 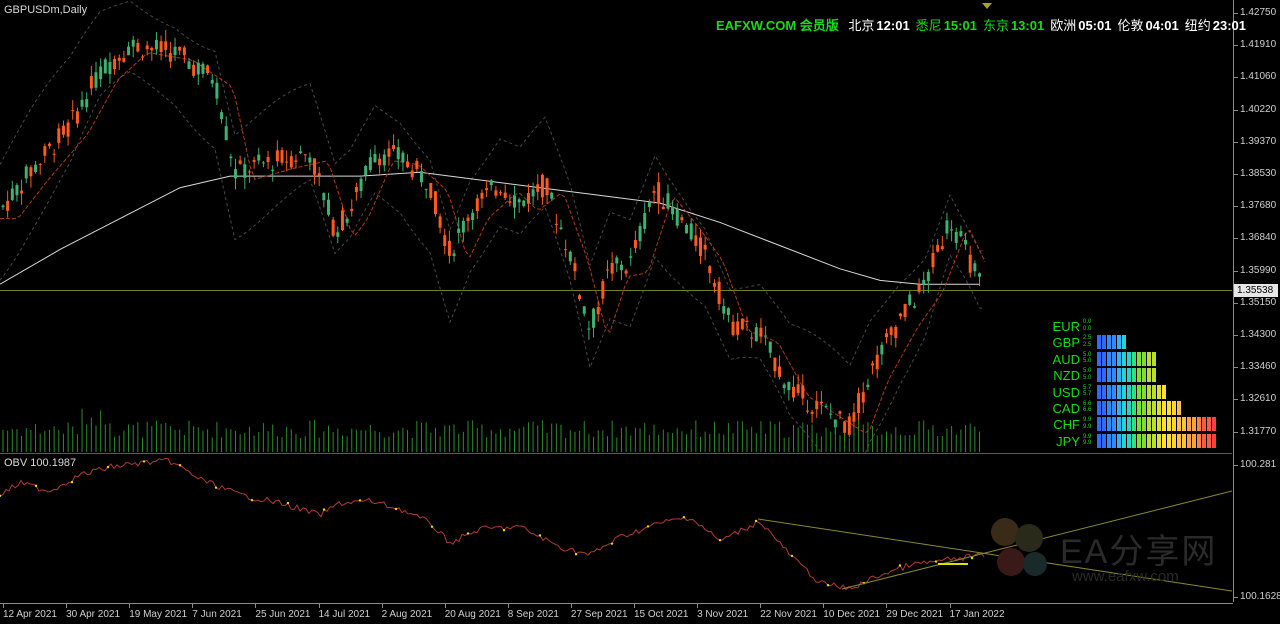 What do you see at coordinates (788, 612) in the screenshot?
I see `date-tick-label: 22 Nov 2021` at bounding box center [788, 612].